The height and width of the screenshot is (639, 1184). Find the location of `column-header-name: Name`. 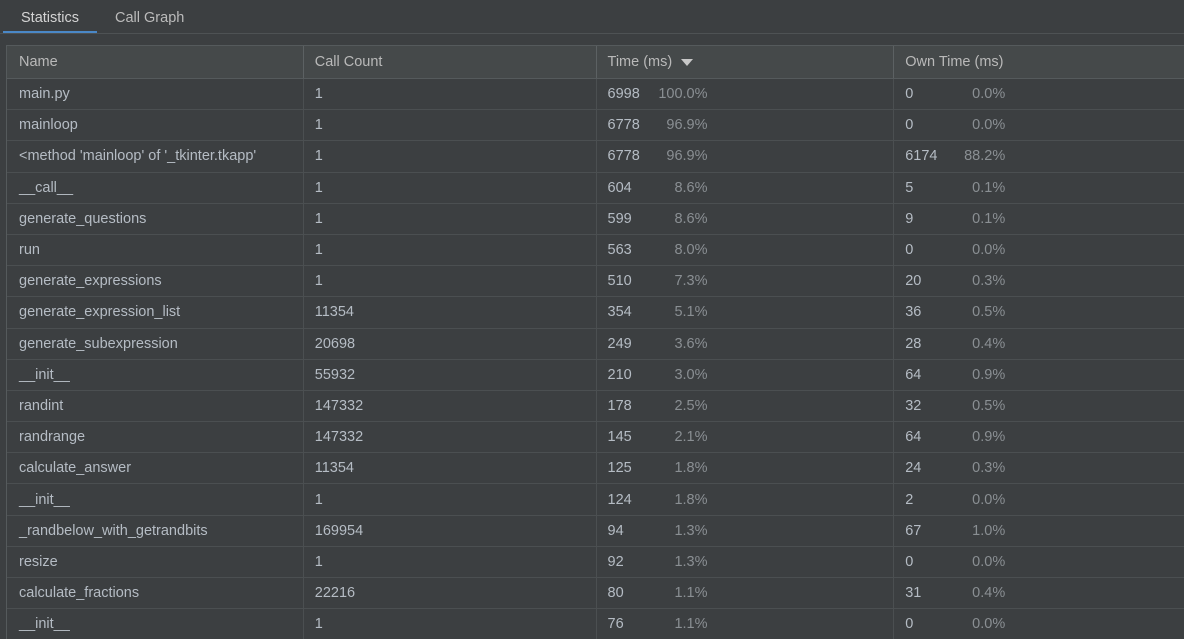

column-header-name: Name is located at coordinates (155, 62).